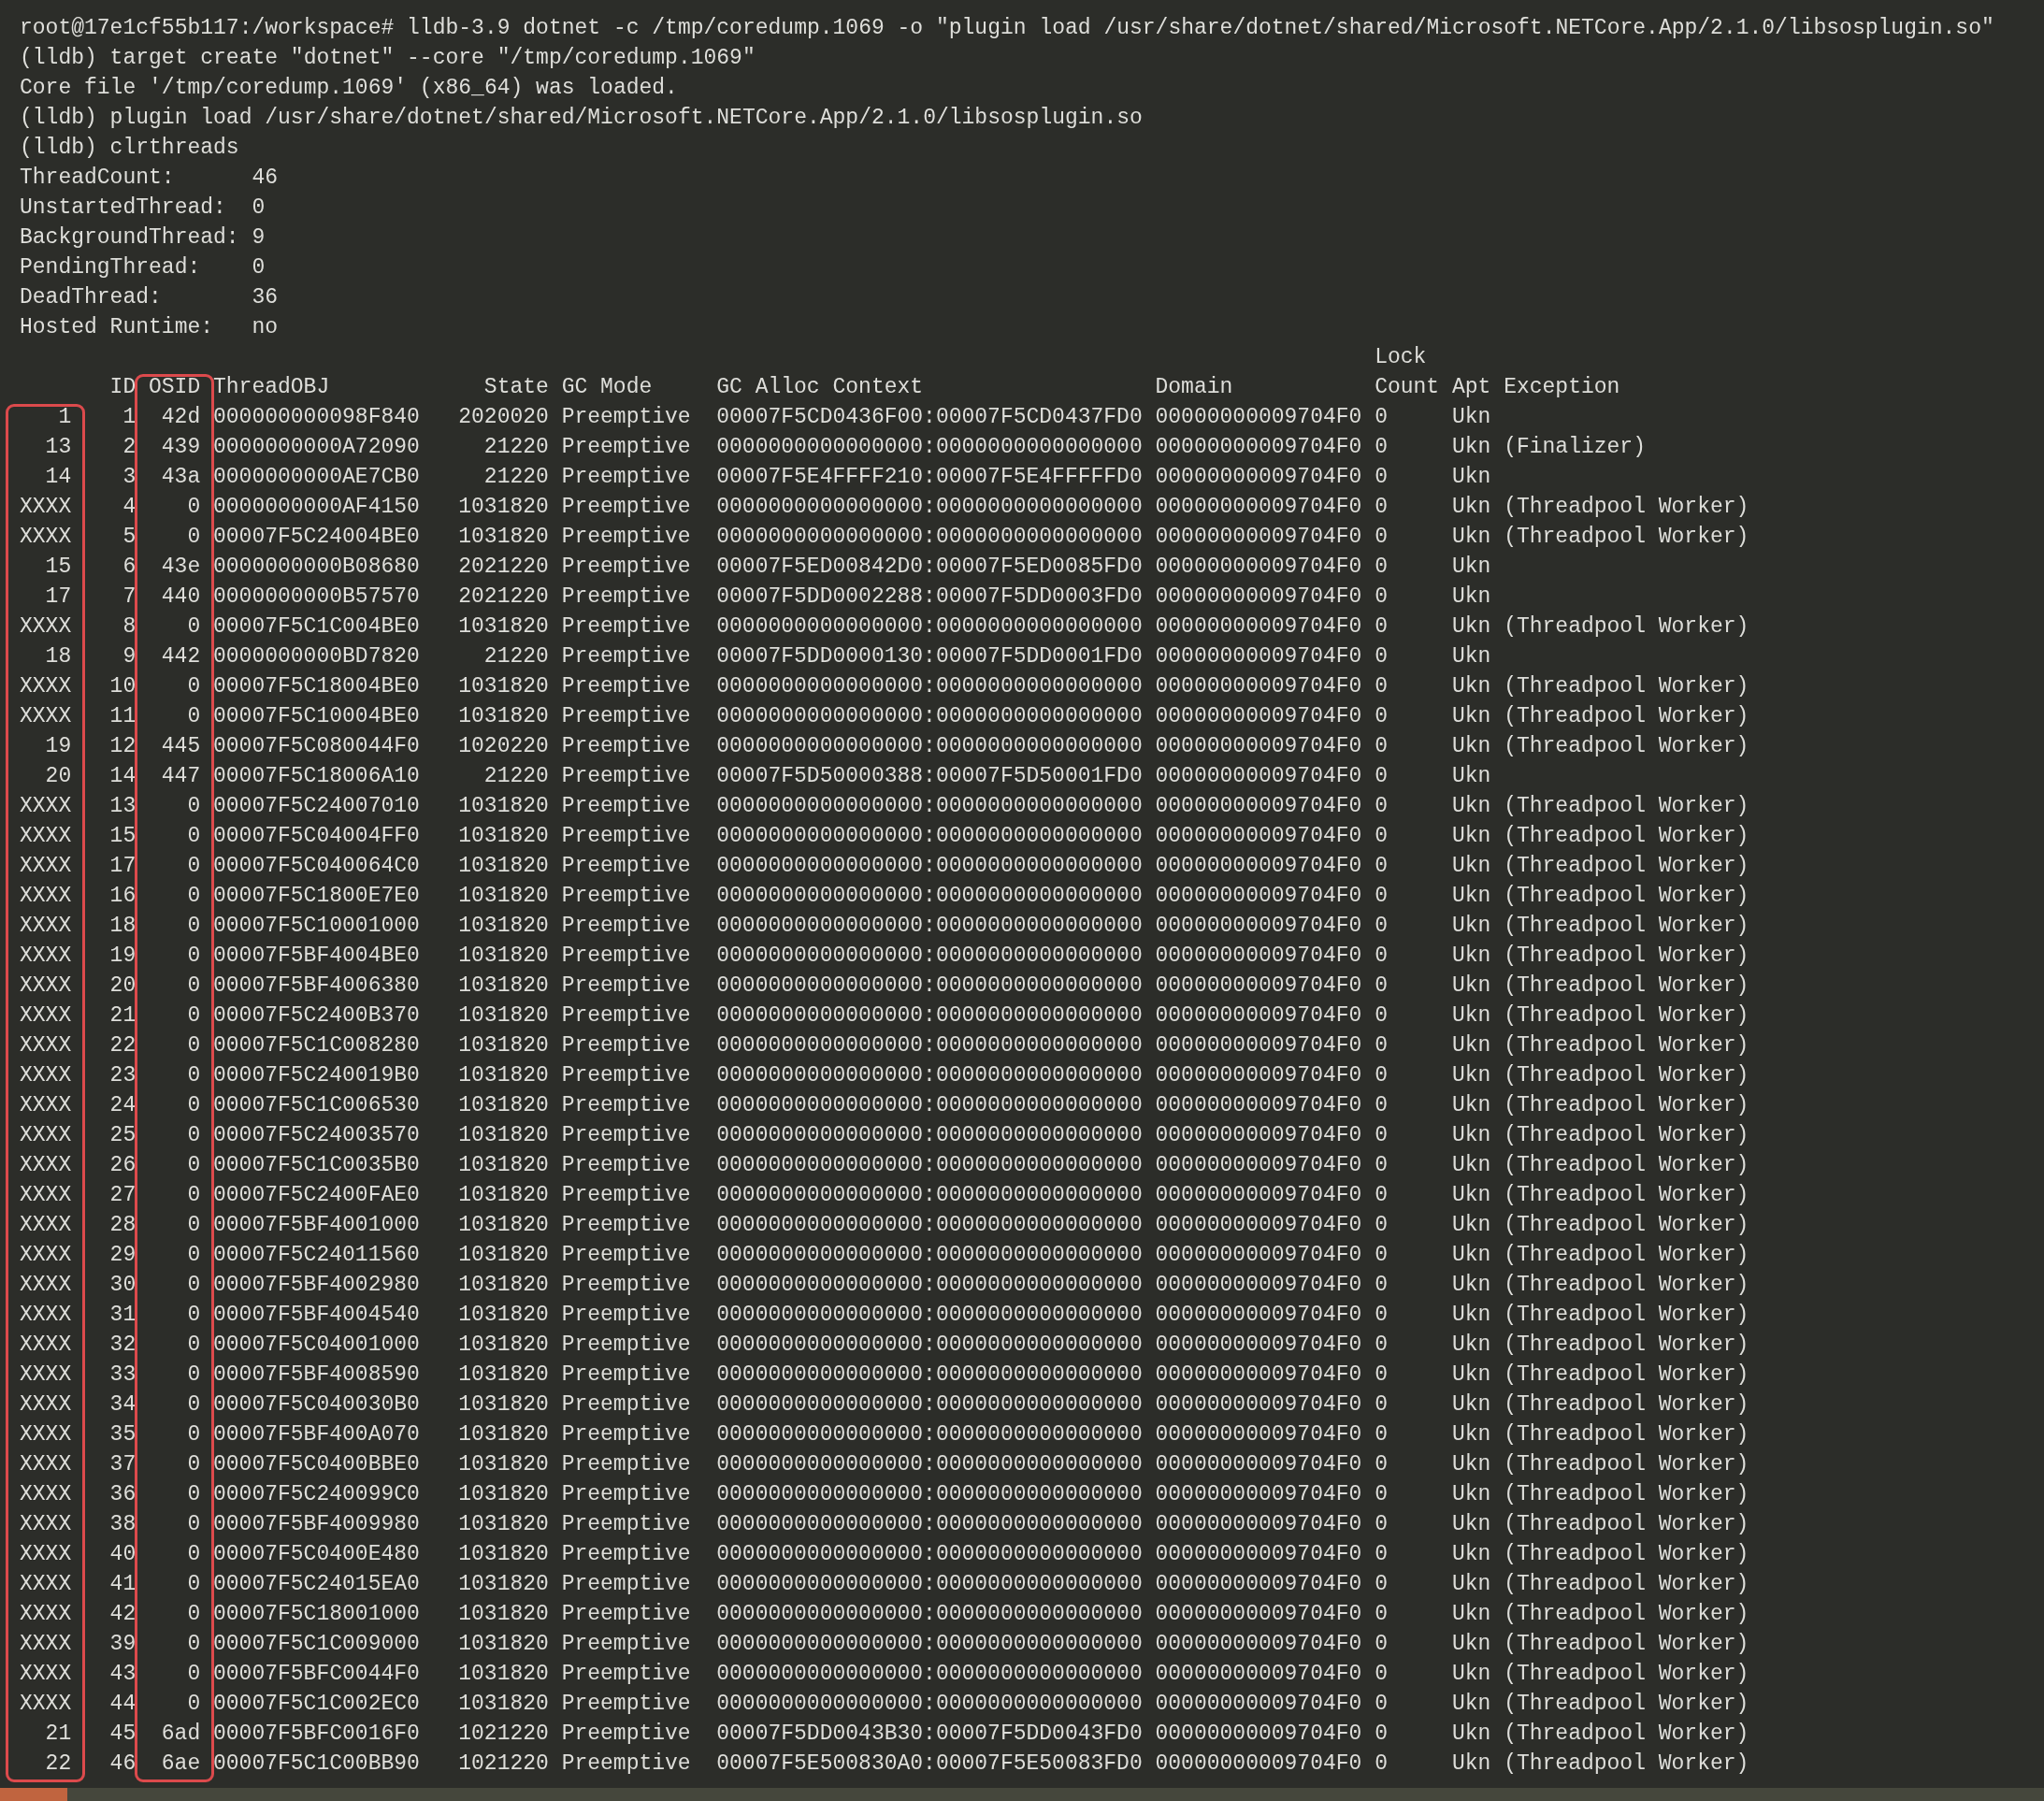 The height and width of the screenshot is (1801, 2044). What do you see at coordinates (181, 746) in the screenshot?
I see `table-cell-text: 445` at bounding box center [181, 746].